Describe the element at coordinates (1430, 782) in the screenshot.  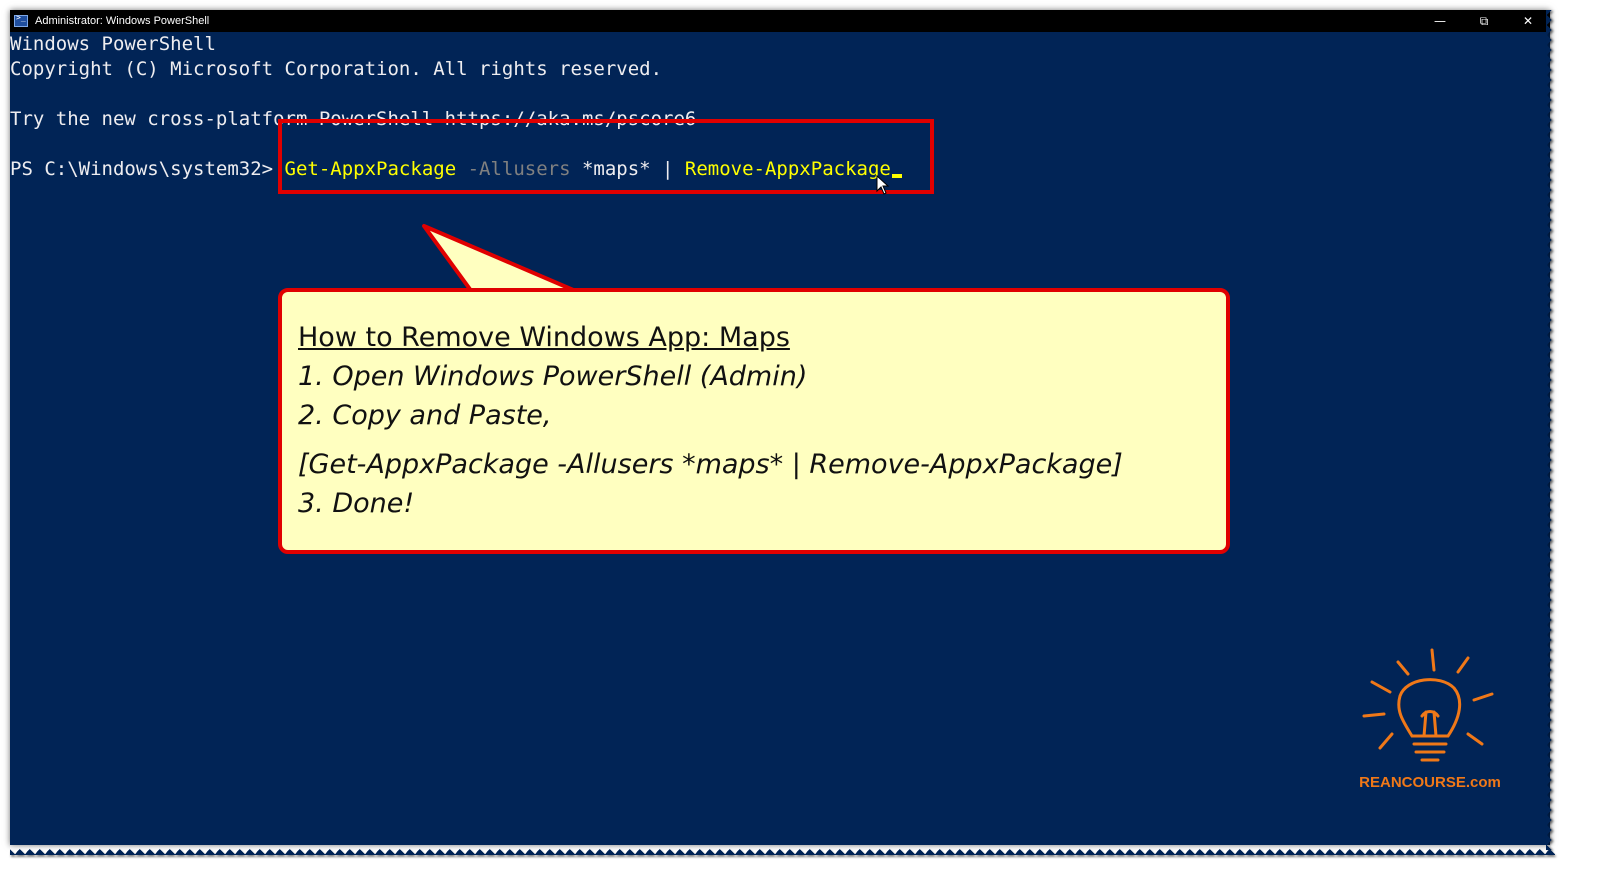
I see `logo-text: REANCOURSE.com` at that location.